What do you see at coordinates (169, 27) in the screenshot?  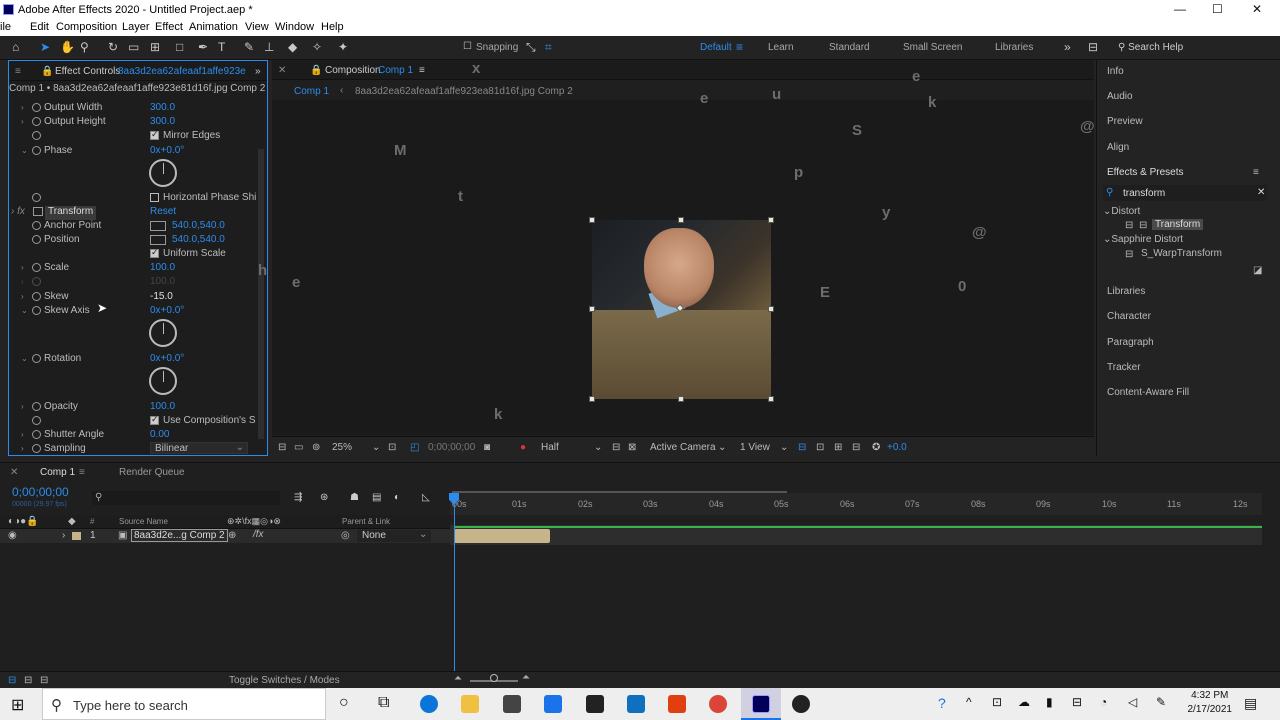 I see `menu-effect: Effect` at bounding box center [169, 27].